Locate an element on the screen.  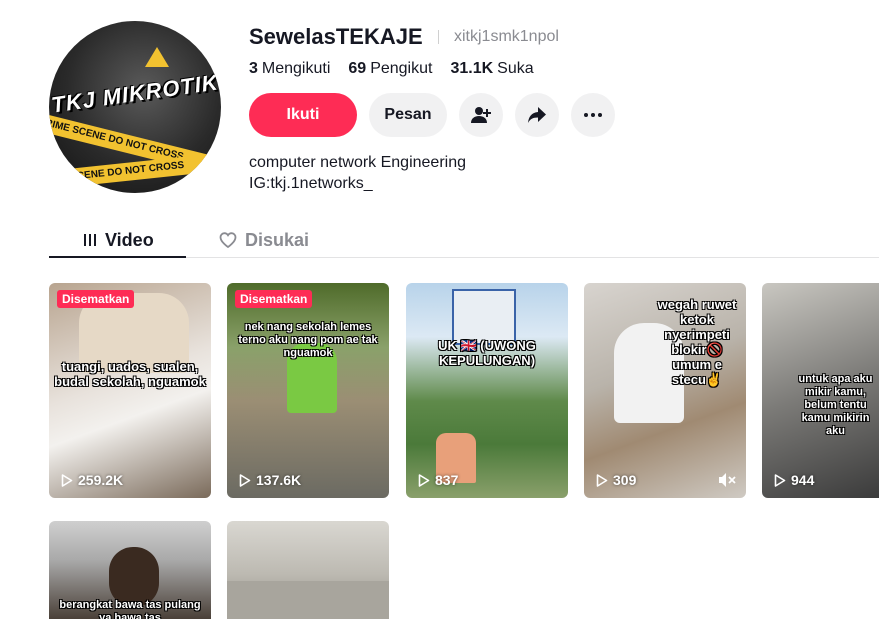
stat-likes: 31.1K Suka is located at coordinates (491, 69).